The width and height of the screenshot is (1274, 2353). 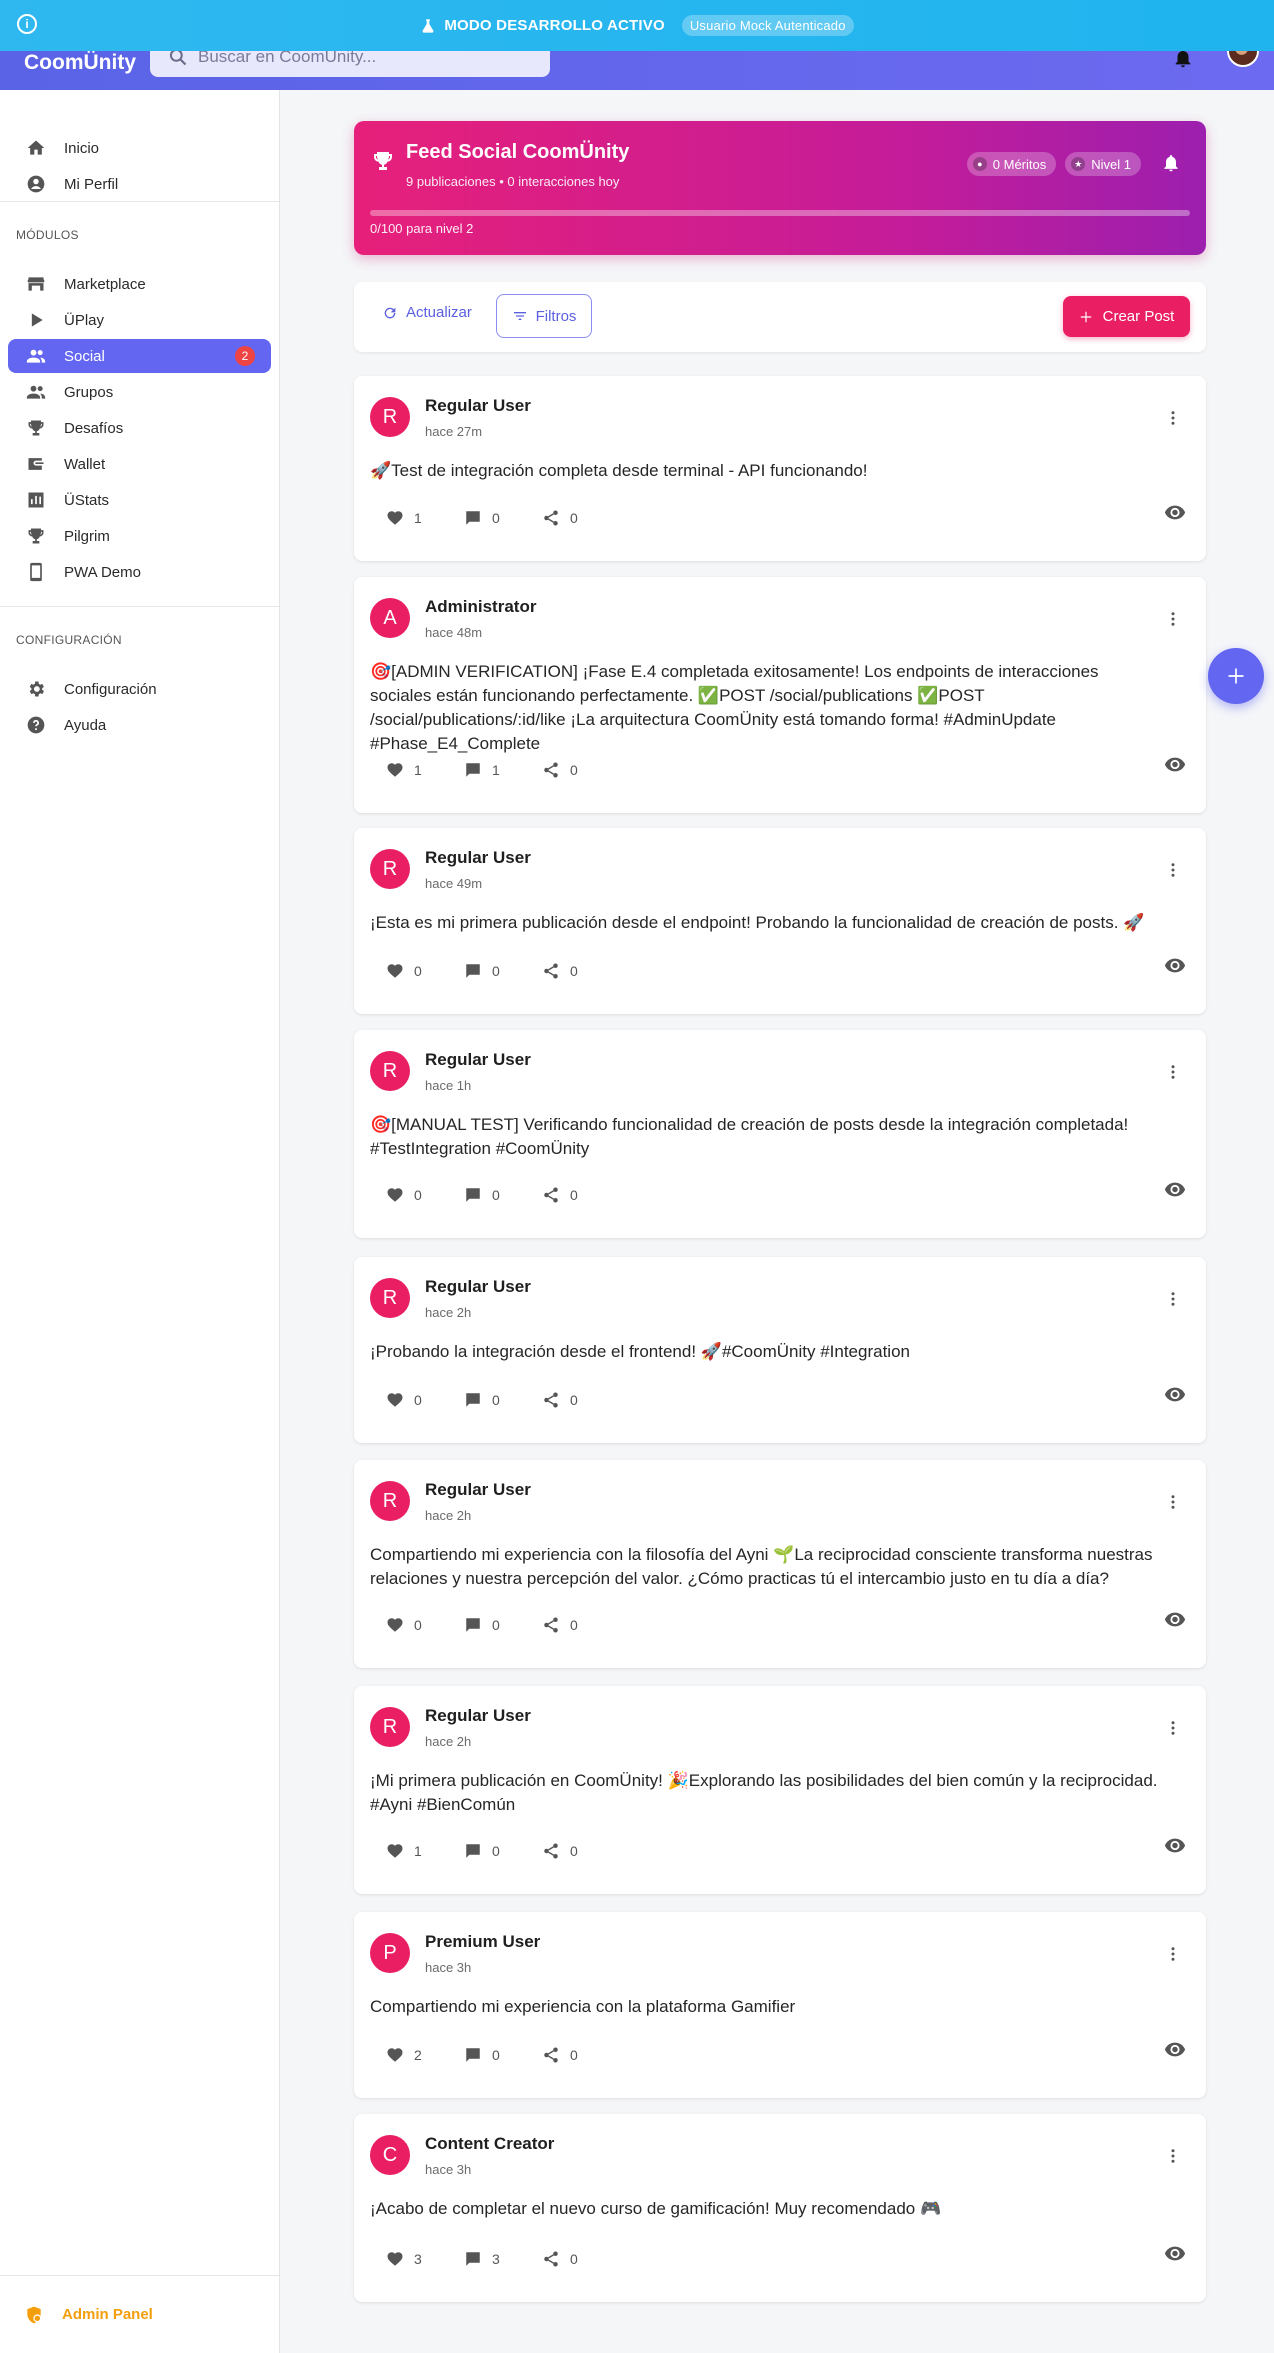 I want to click on create-post-label: Crear Post, so click(x=1138, y=316).